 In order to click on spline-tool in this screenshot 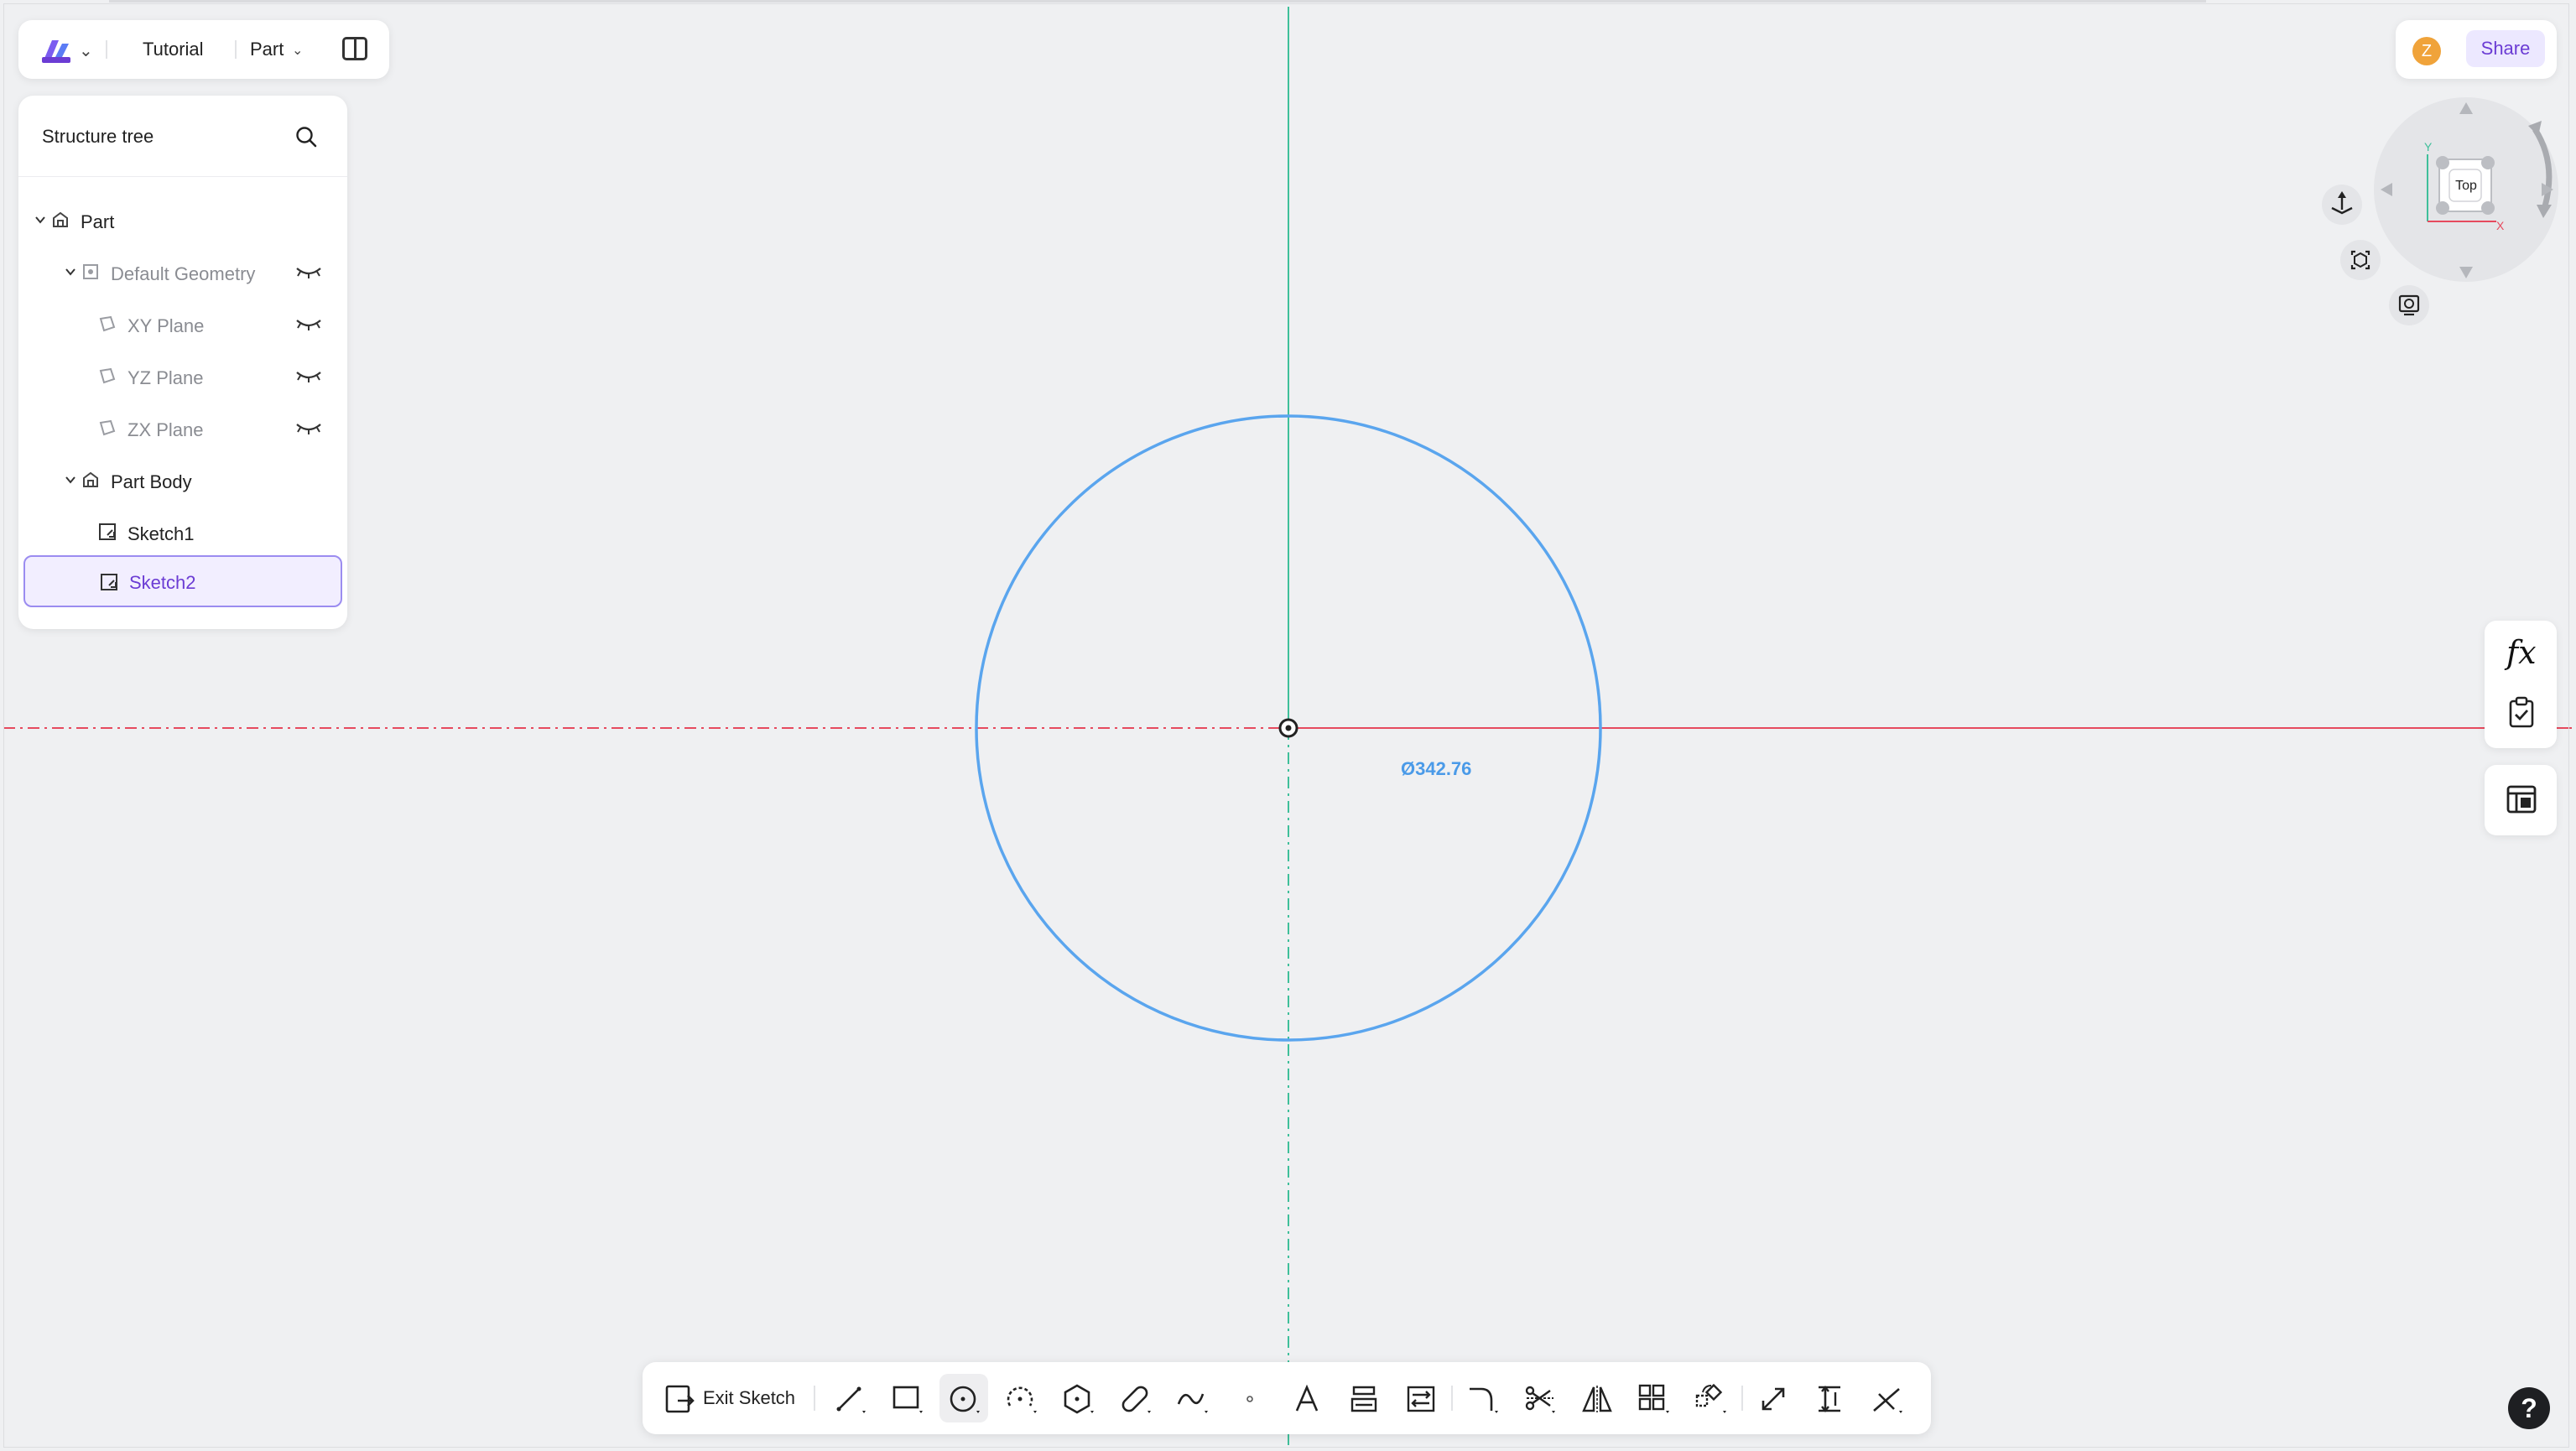, I will do `click(1192, 1398)`.